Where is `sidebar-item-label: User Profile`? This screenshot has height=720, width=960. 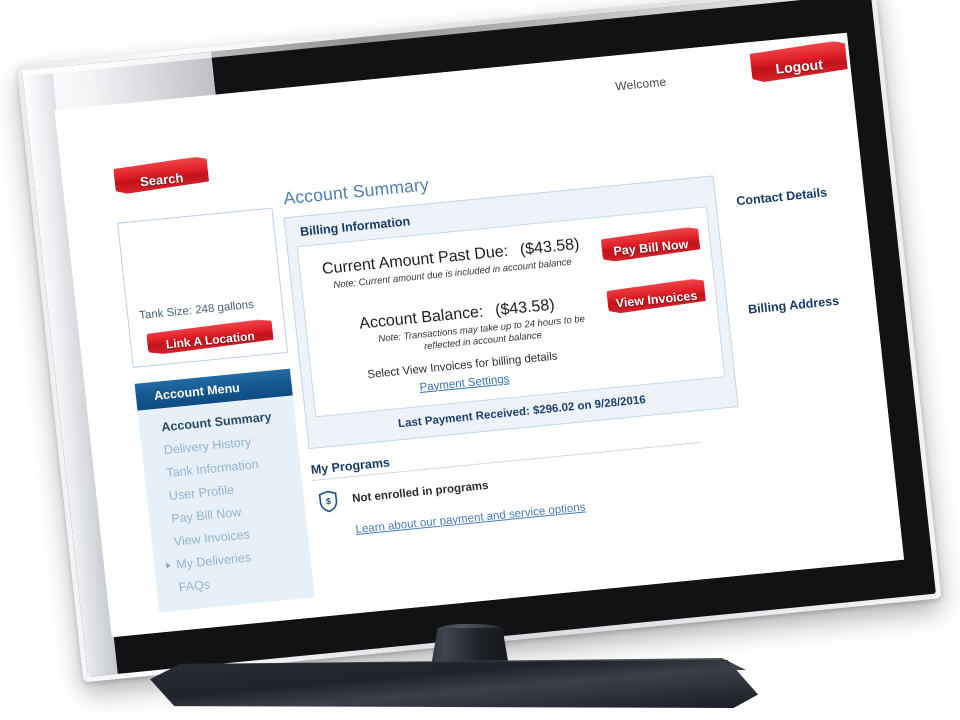 sidebar-item-label: User Profile is located at coordinates (201, 492).